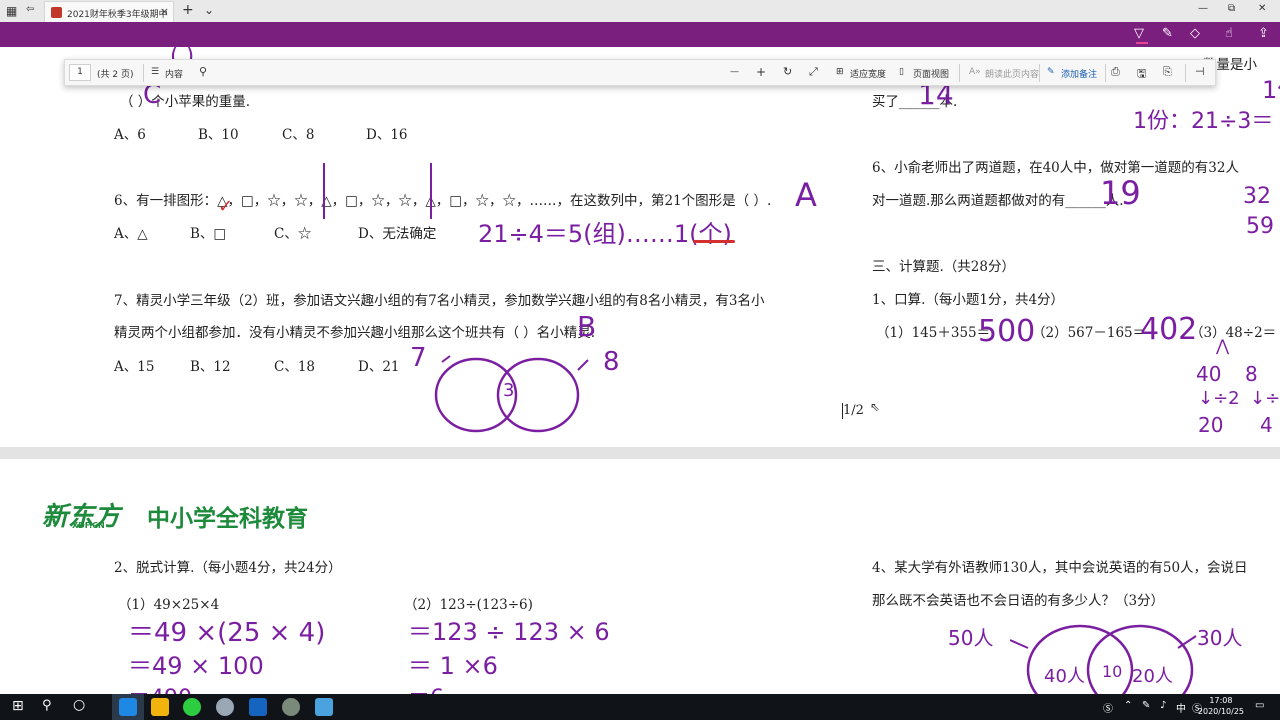 The width and height of the screenshot is (1280, 720). Describe the element at coordinates (1271, 90) in the screenshot. I see `hw-top-right: 1份` at that location.